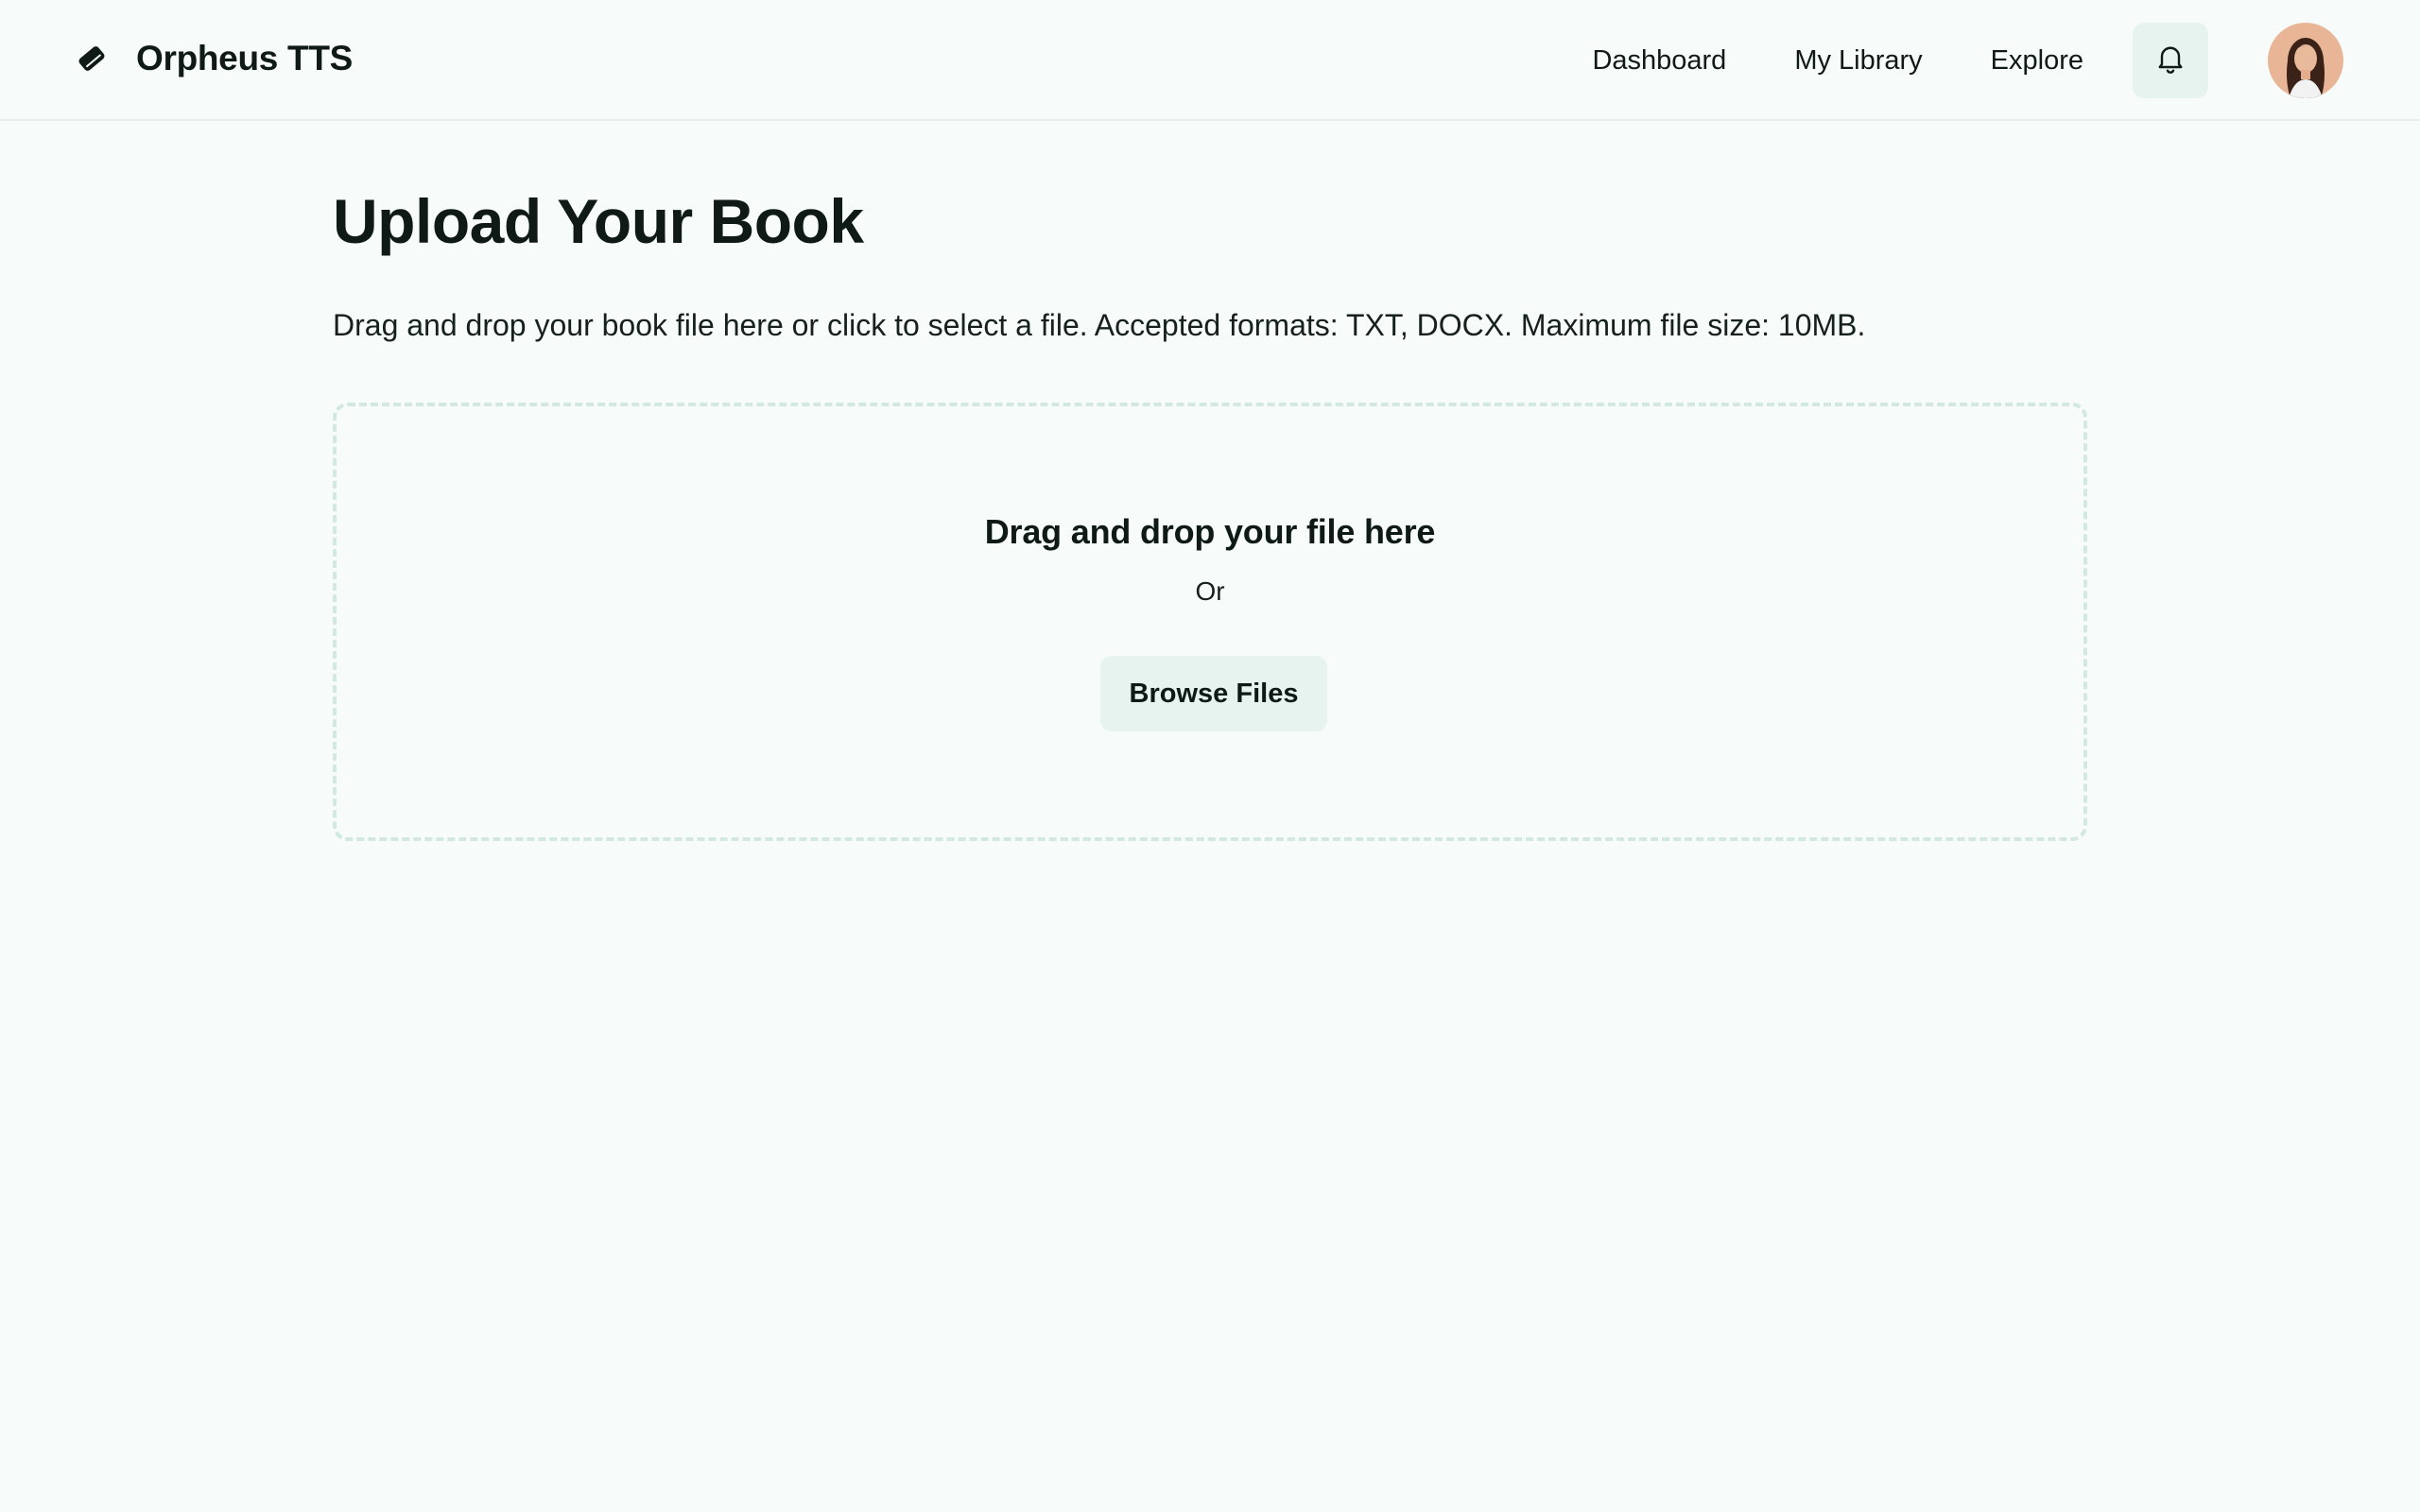 This screenshot has height=1512, width=2420. I want to click on dropzone-title: Drag and drop your file here, so click(1210, 531).